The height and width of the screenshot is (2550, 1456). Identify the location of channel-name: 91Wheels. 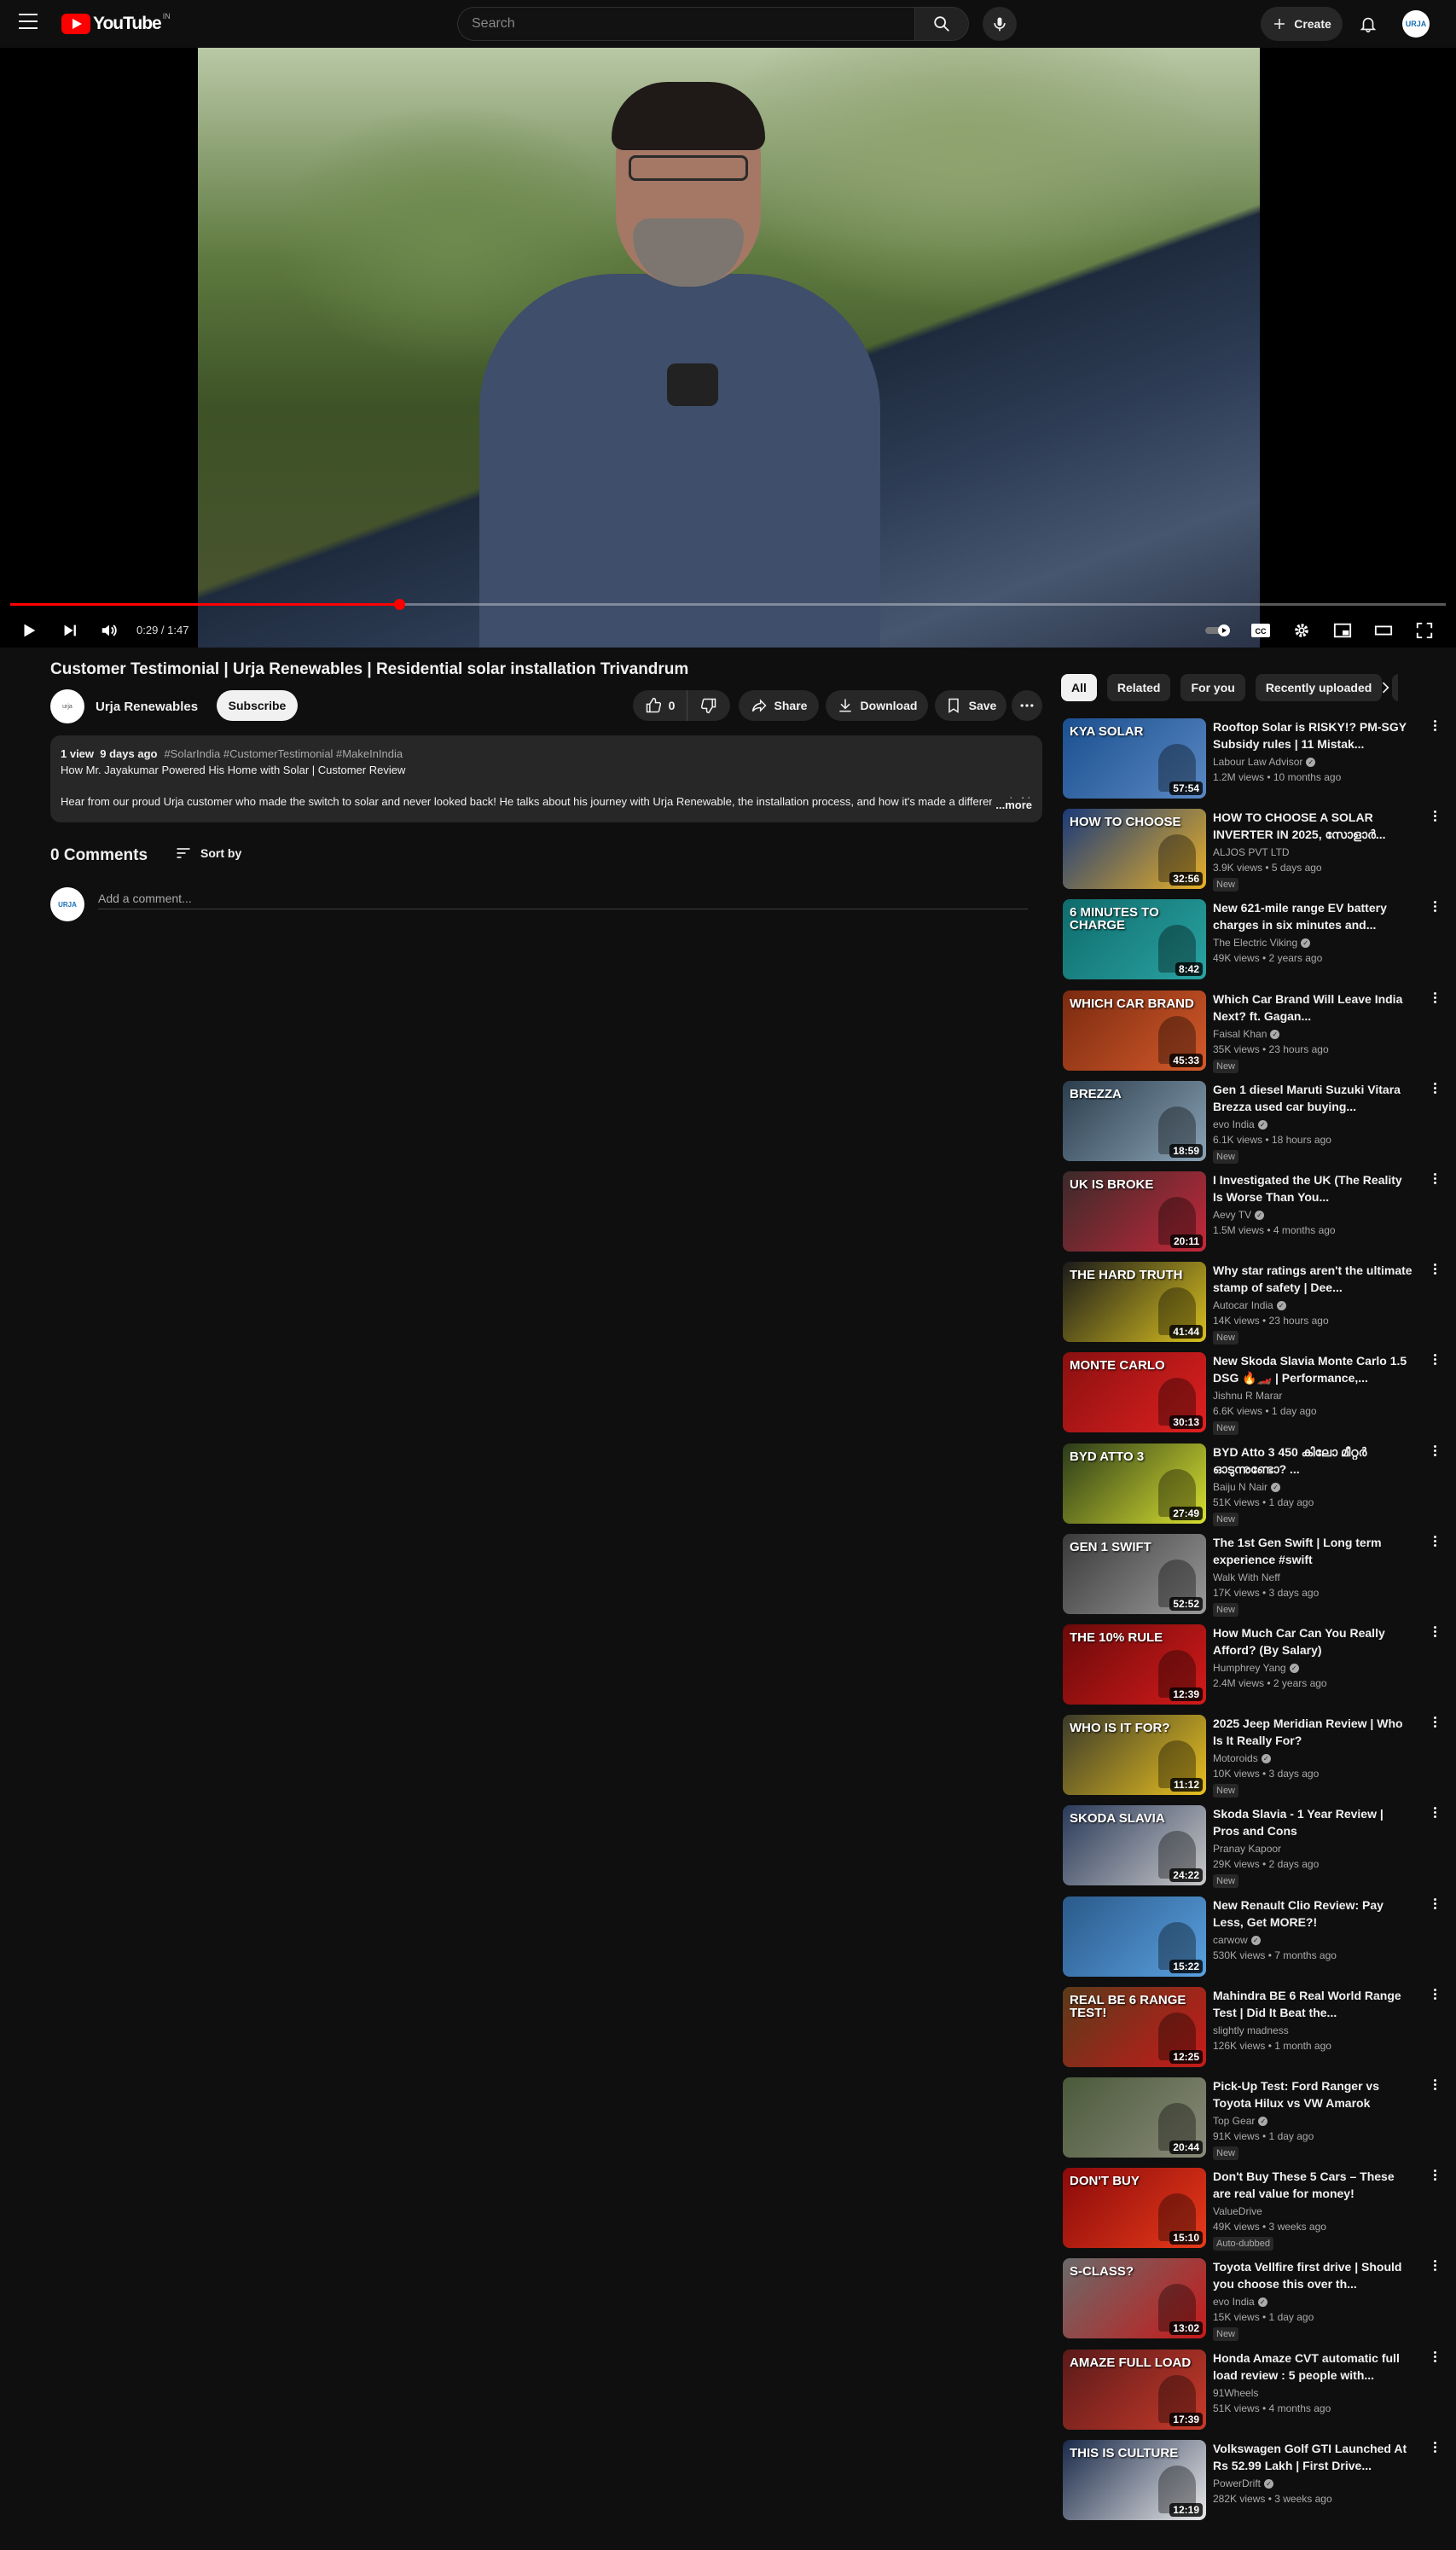
(1312, 2393).